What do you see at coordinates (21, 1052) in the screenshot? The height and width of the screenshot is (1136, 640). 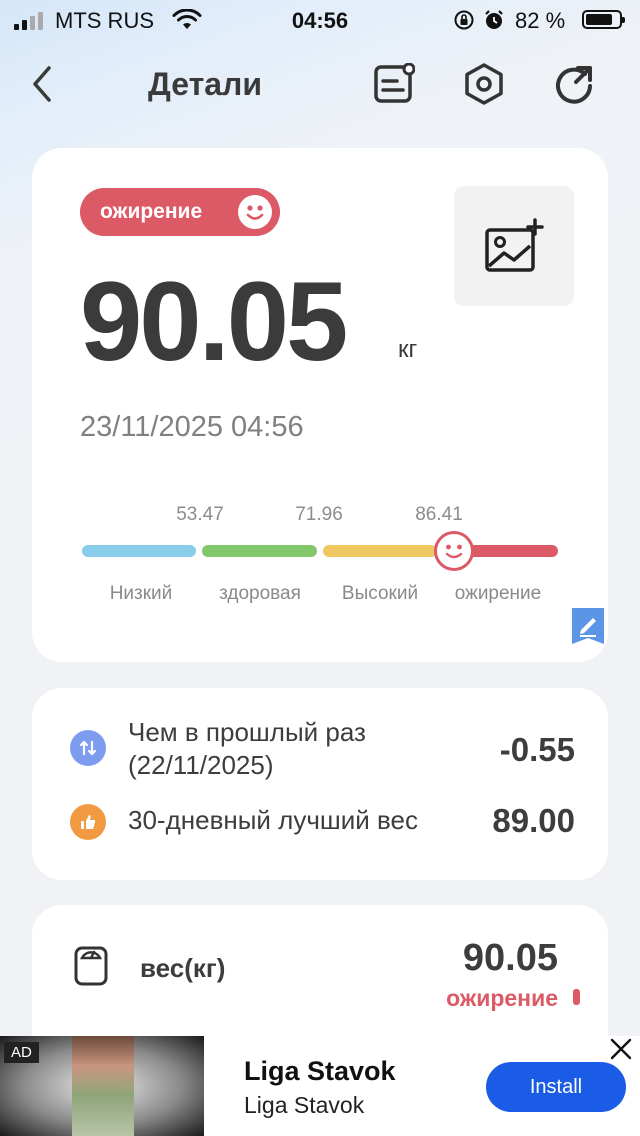 I see `ad-tag: AD` at bounding box center [21, 1052].